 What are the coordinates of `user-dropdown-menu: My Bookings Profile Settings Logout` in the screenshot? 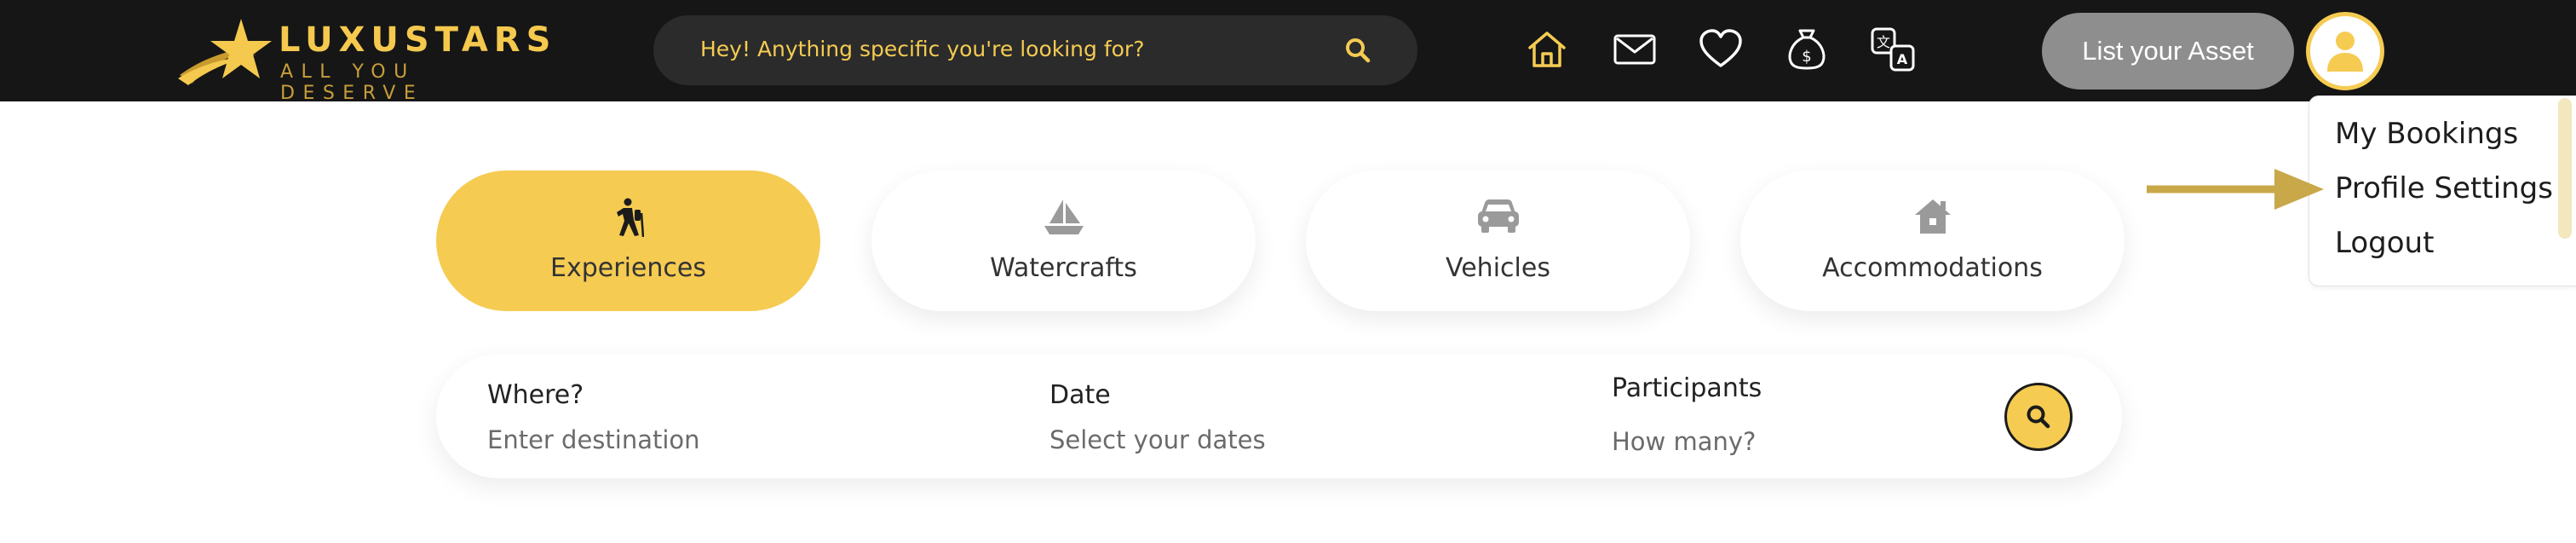 It's located at (2443, 190).